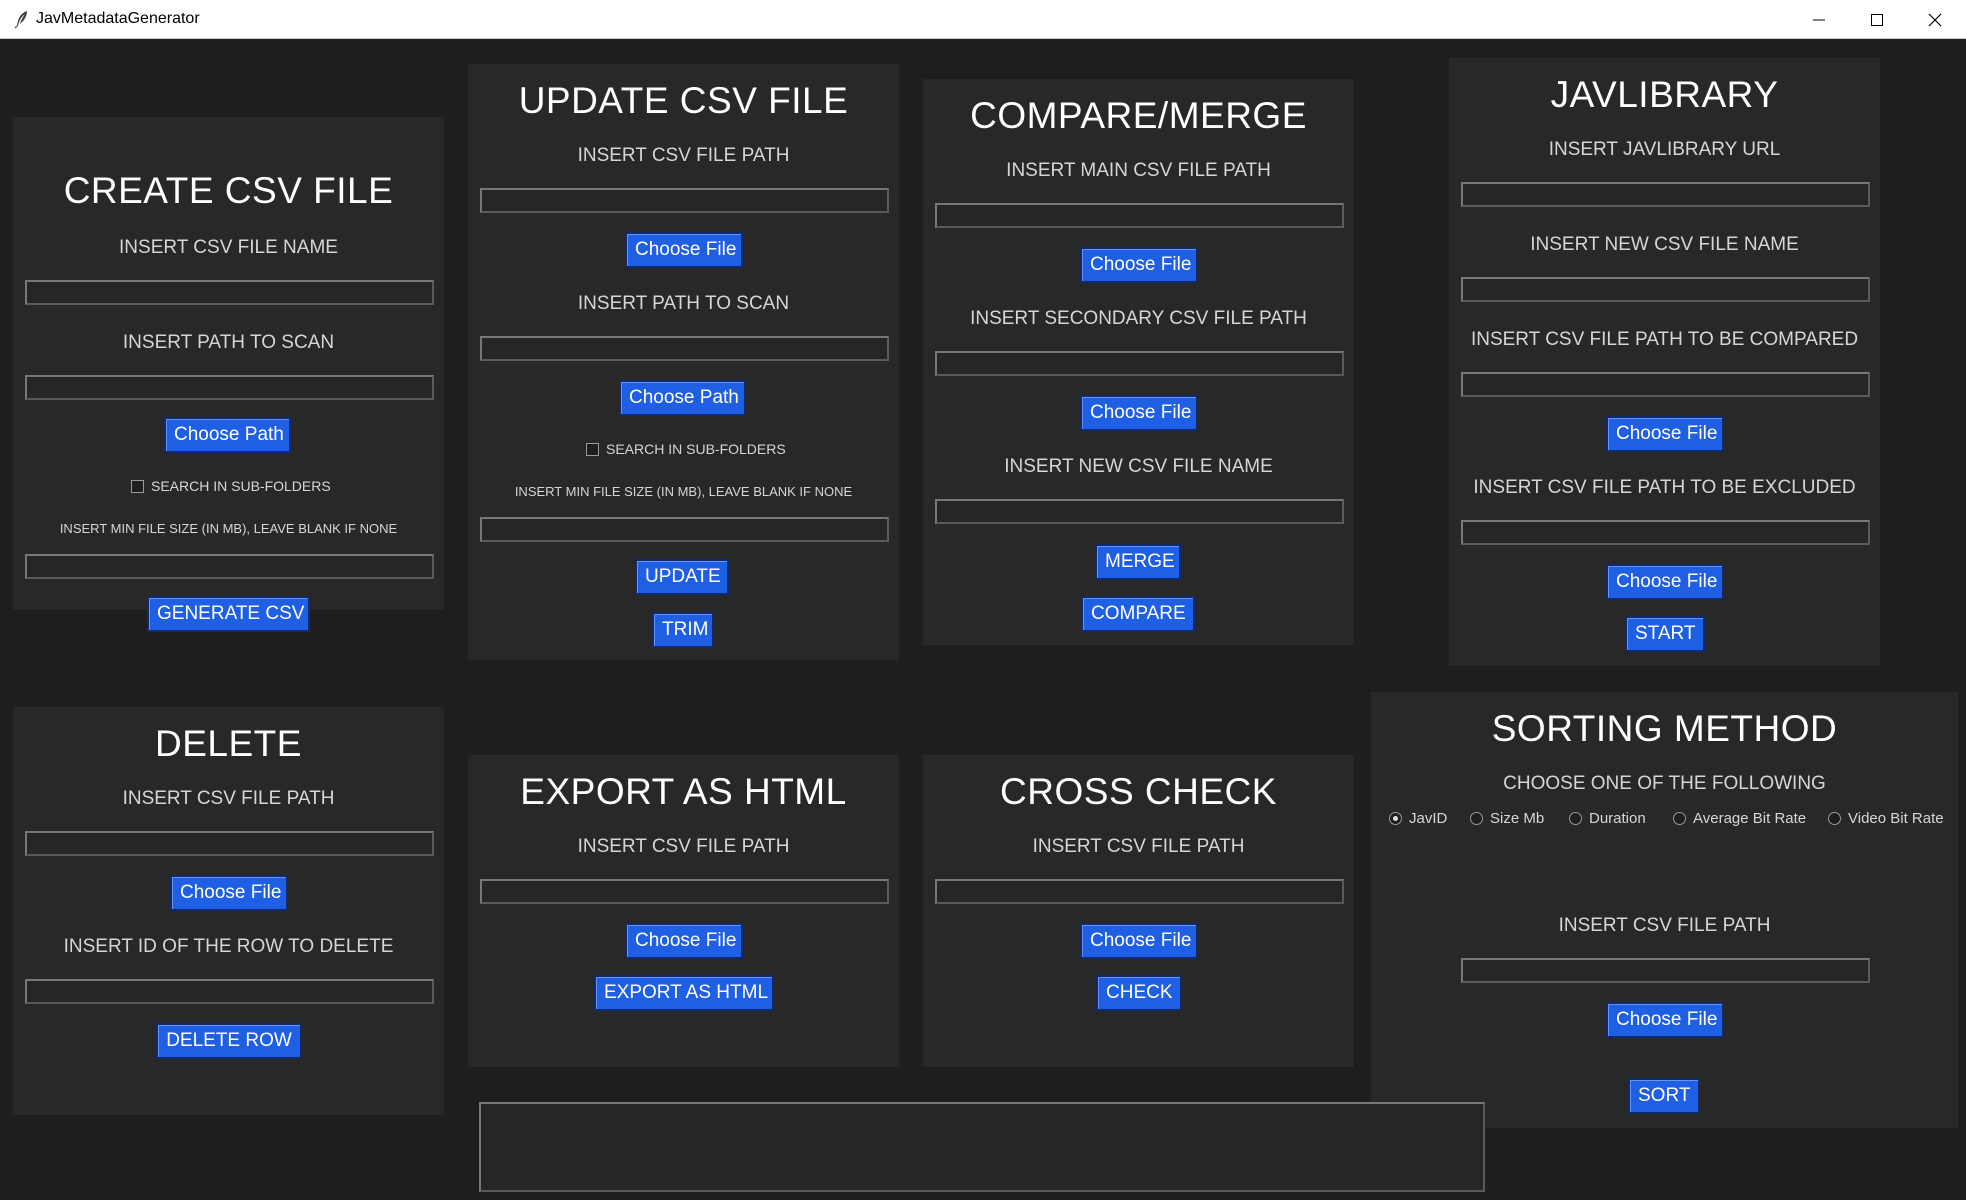 This screenshot has height=1200, width=1966. I want to click on radio-dot-selected, so click(1395, 818).